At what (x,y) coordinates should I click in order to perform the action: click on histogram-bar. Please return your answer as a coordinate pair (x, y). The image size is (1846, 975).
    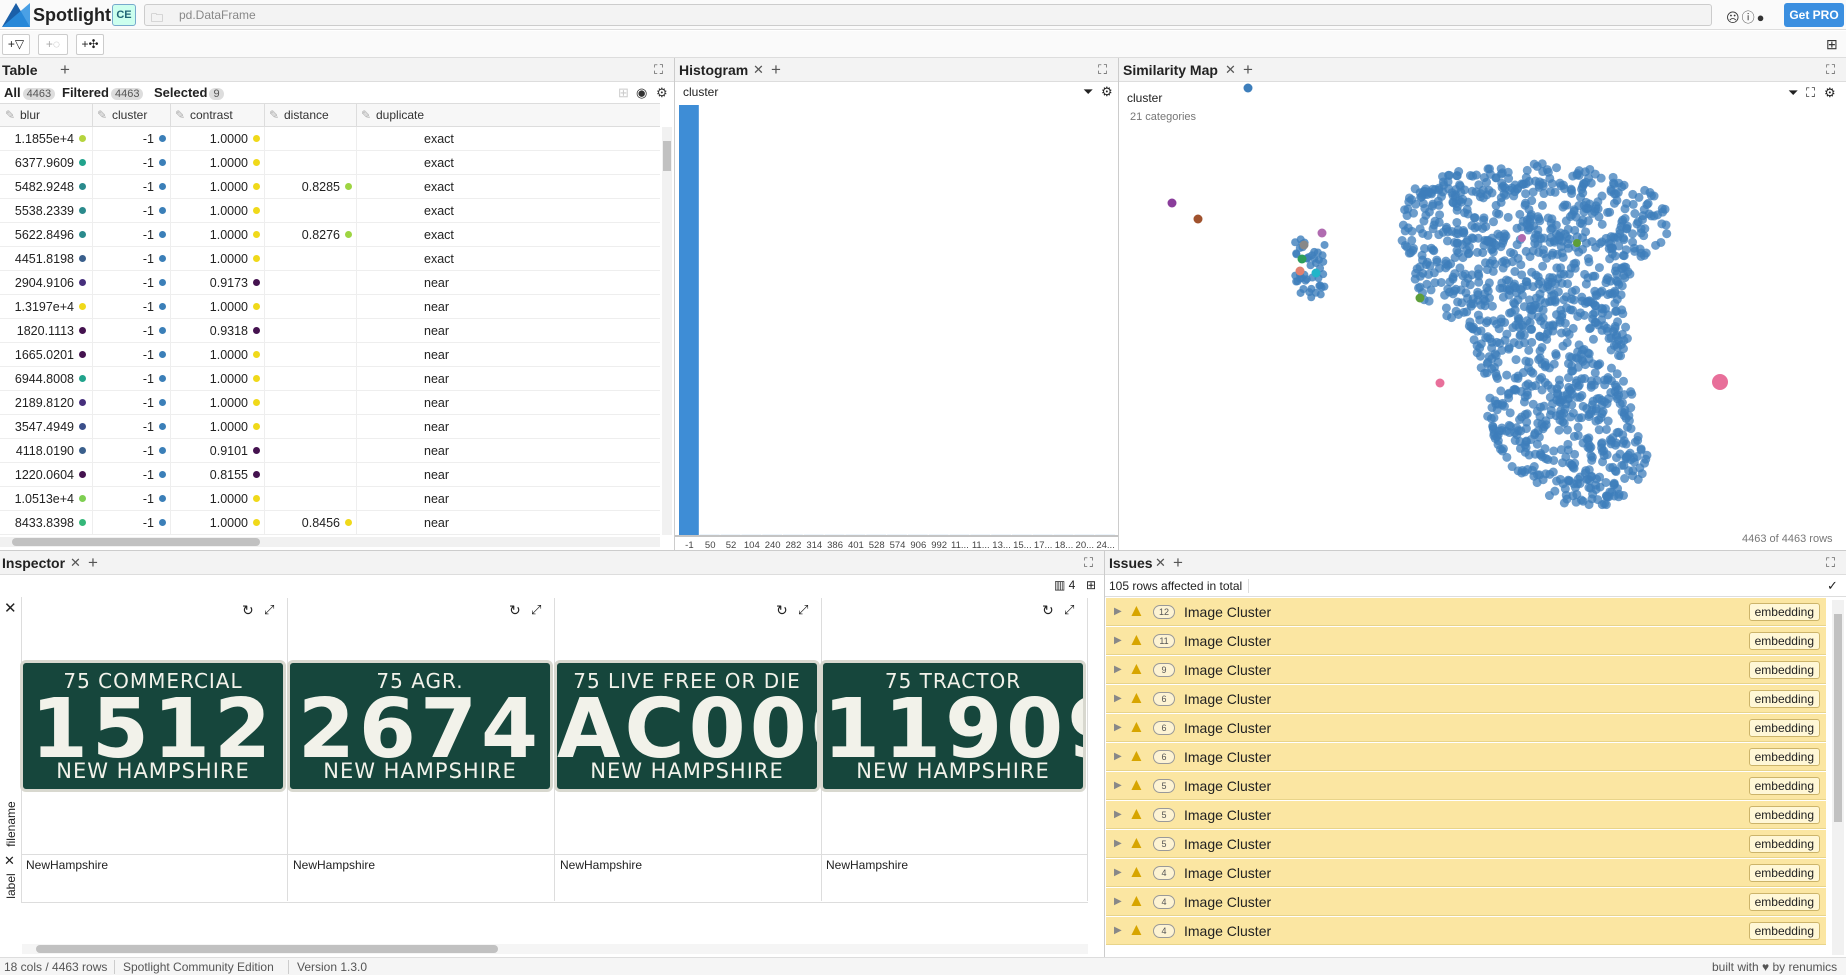
    Looking at the image, I should click on (689, 320).